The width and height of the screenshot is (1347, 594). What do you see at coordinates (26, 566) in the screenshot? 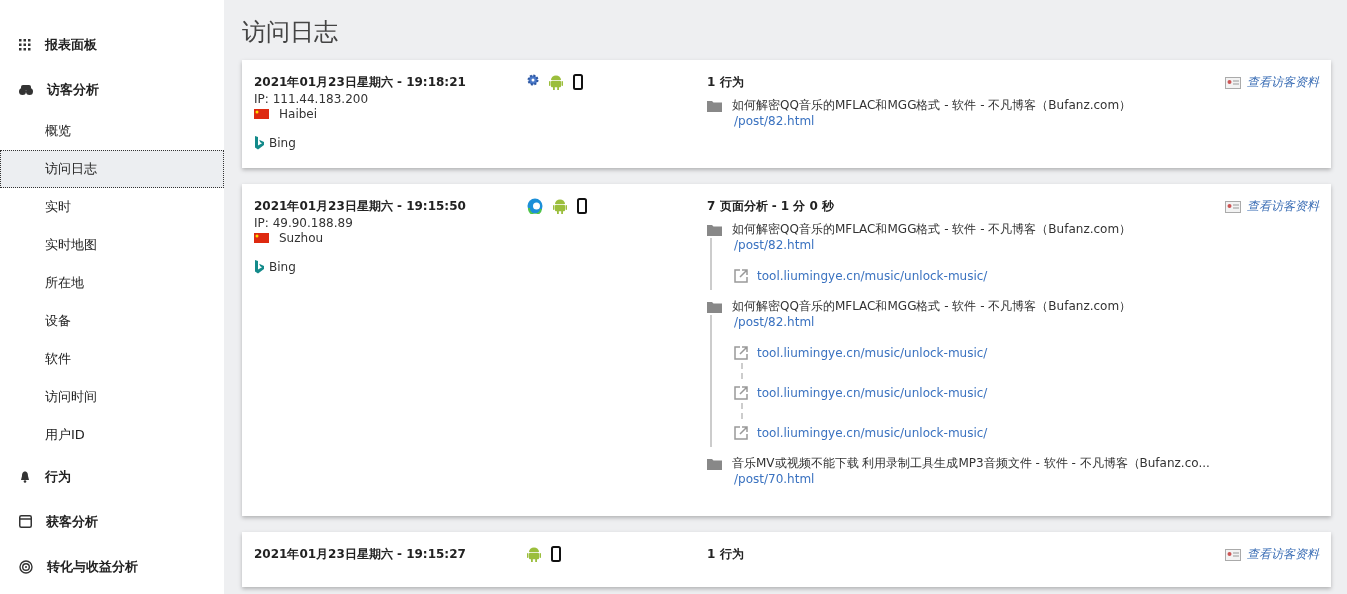
I see `target-icon` at bounding box center [26, 566].